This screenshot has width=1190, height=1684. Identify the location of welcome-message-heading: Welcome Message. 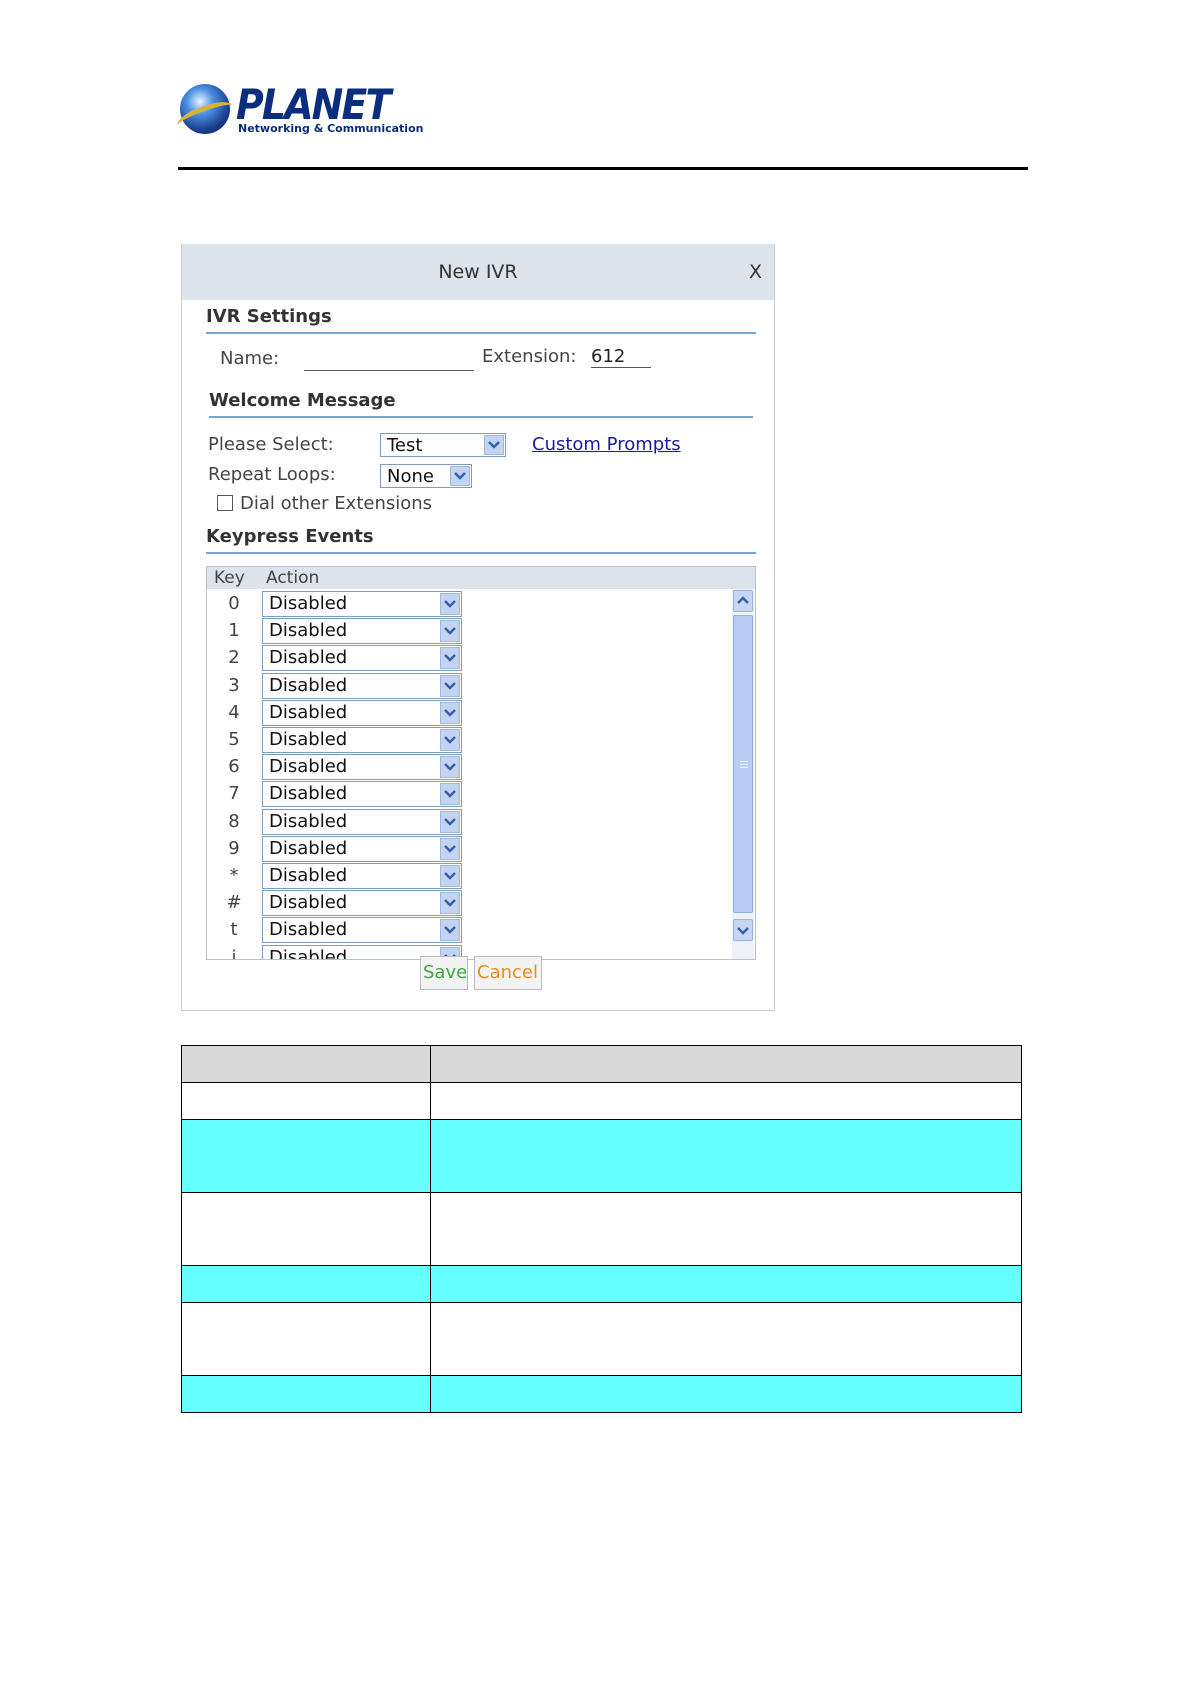
(302, 400).